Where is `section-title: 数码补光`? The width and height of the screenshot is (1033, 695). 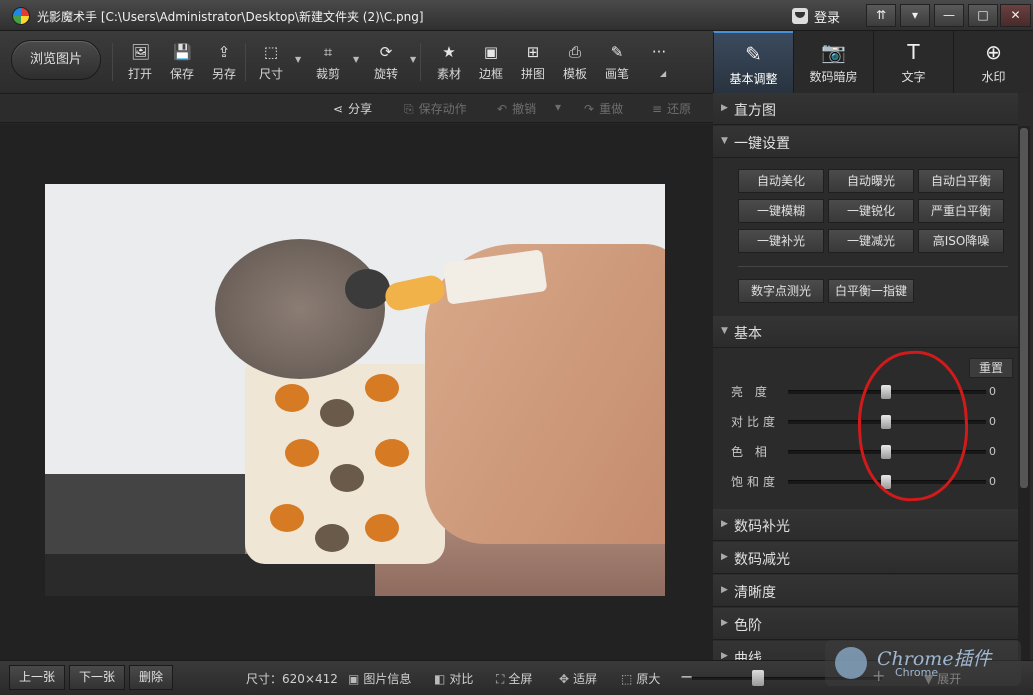 section-title: 数码补光 is located at coordinates (762, 527).